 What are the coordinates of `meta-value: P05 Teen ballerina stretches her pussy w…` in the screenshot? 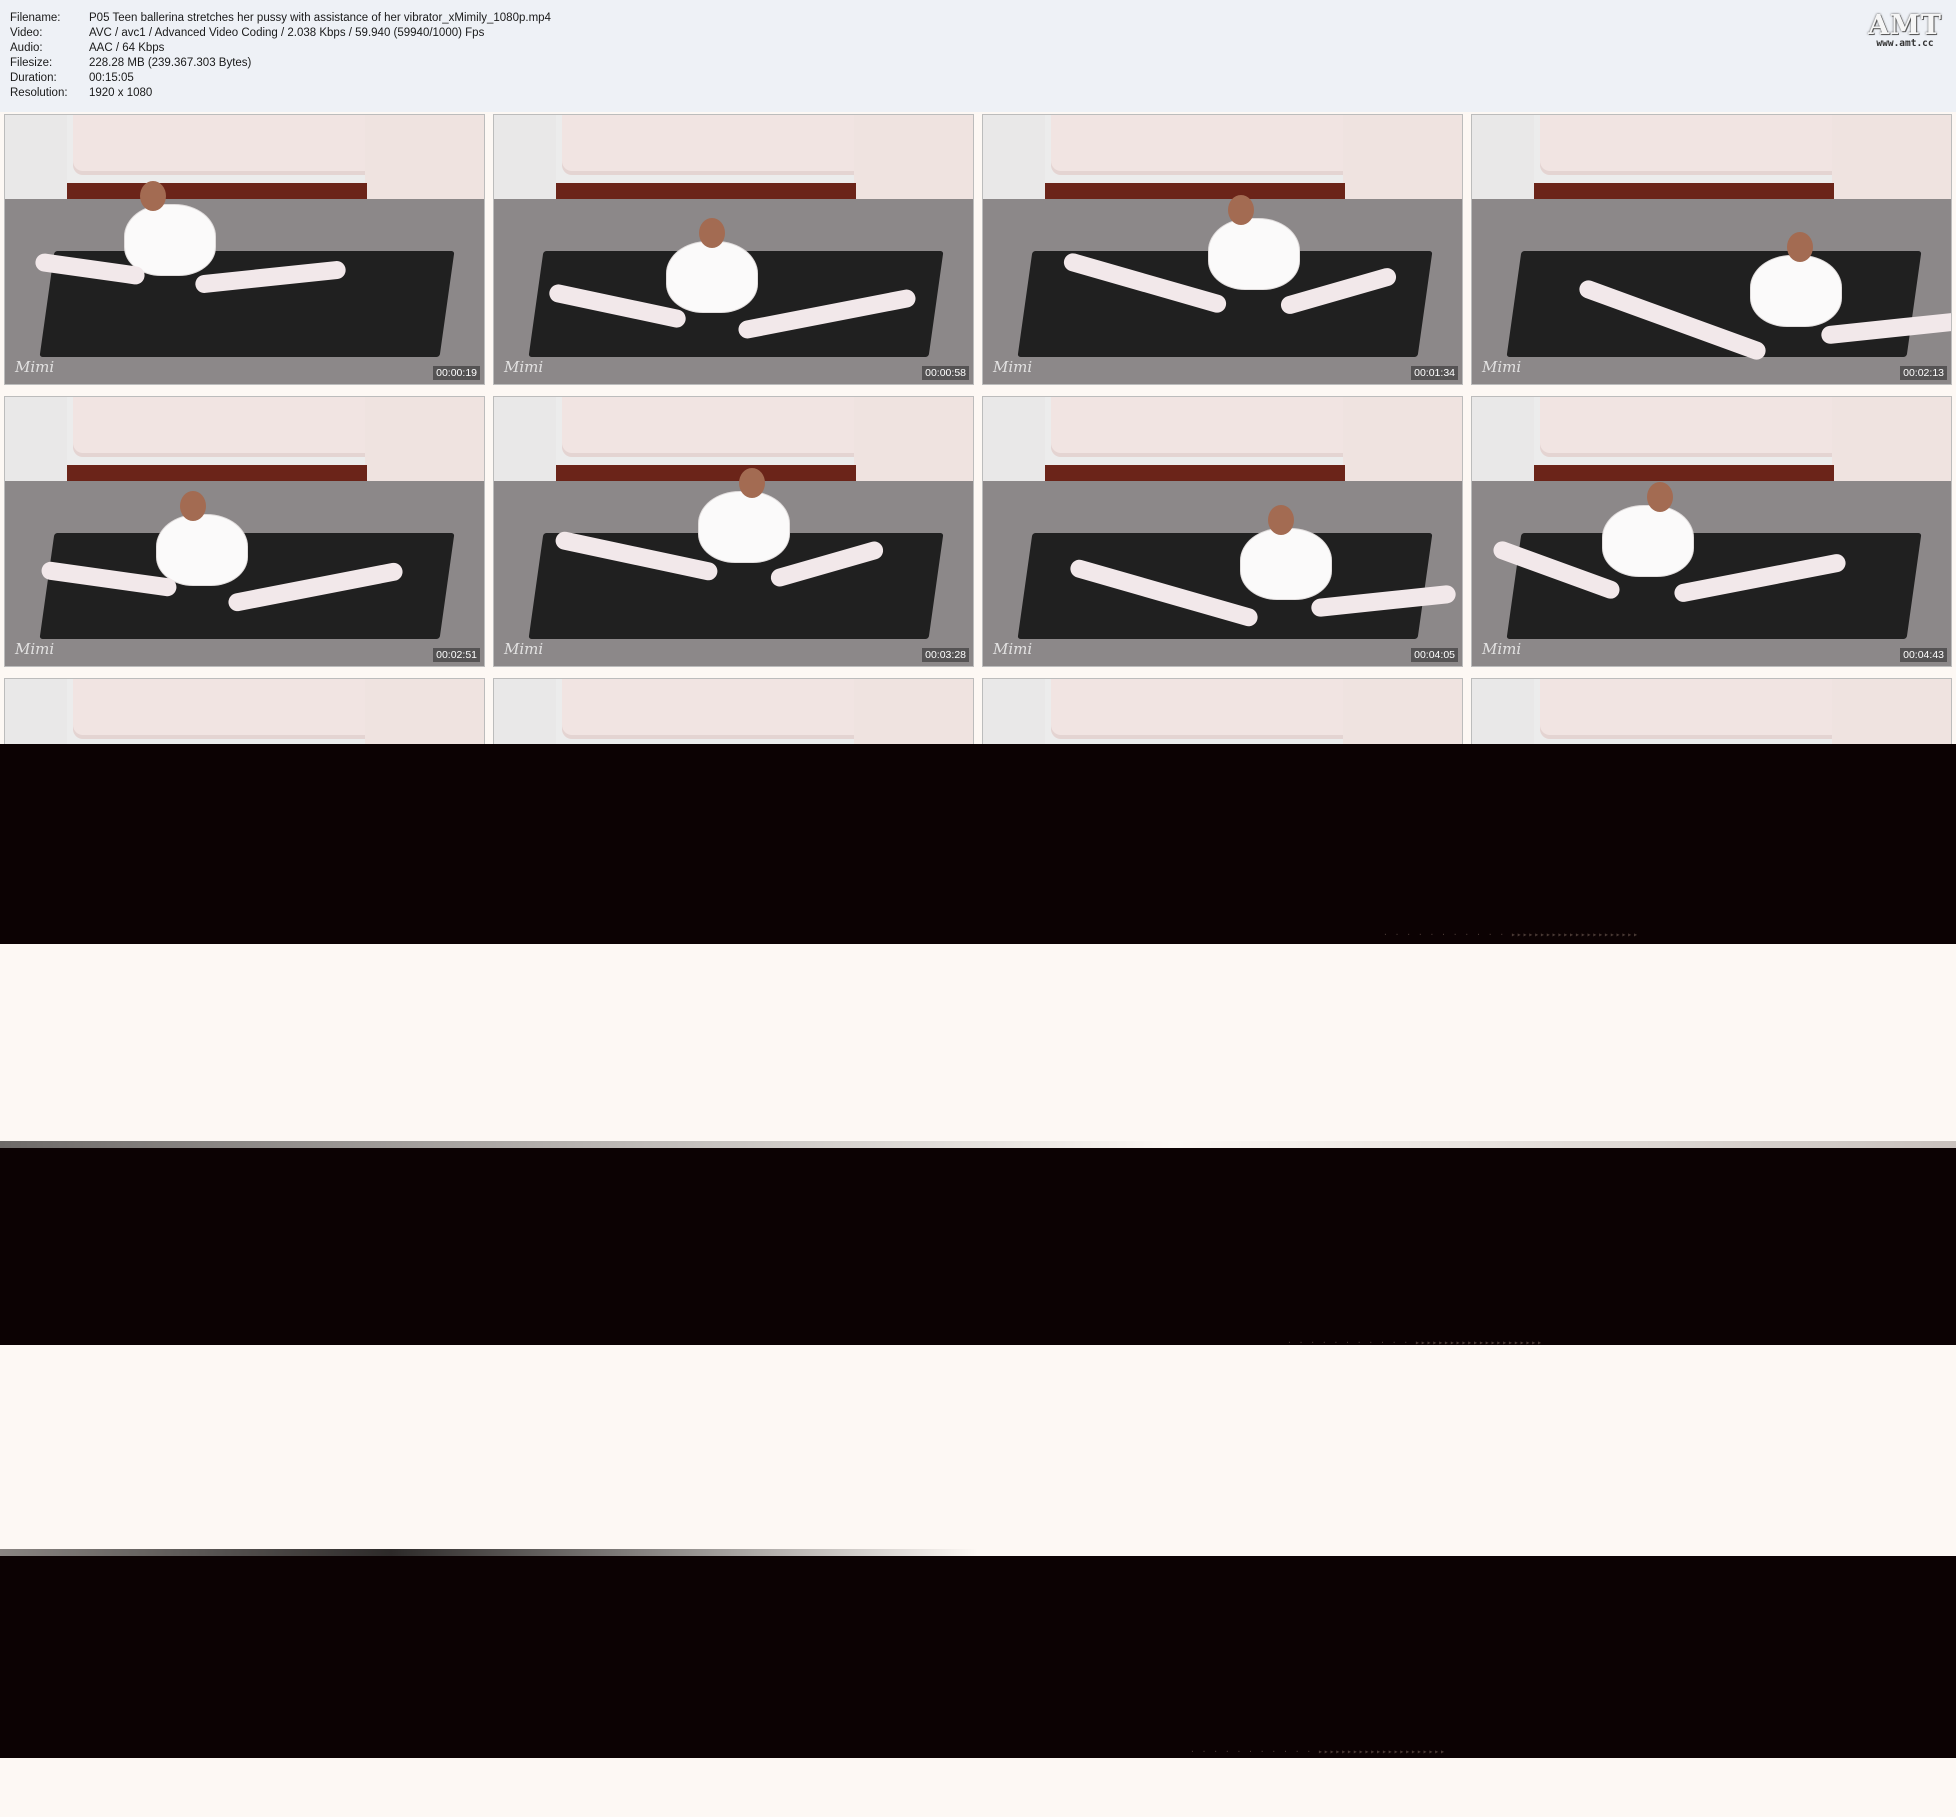 It's located at (320, 18).